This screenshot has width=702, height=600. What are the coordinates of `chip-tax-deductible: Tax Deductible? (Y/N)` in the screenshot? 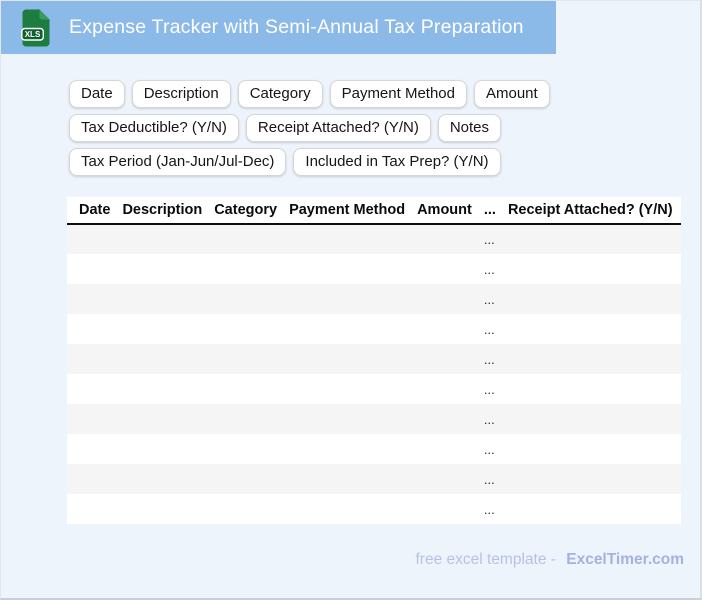 It's located at (154, 128).